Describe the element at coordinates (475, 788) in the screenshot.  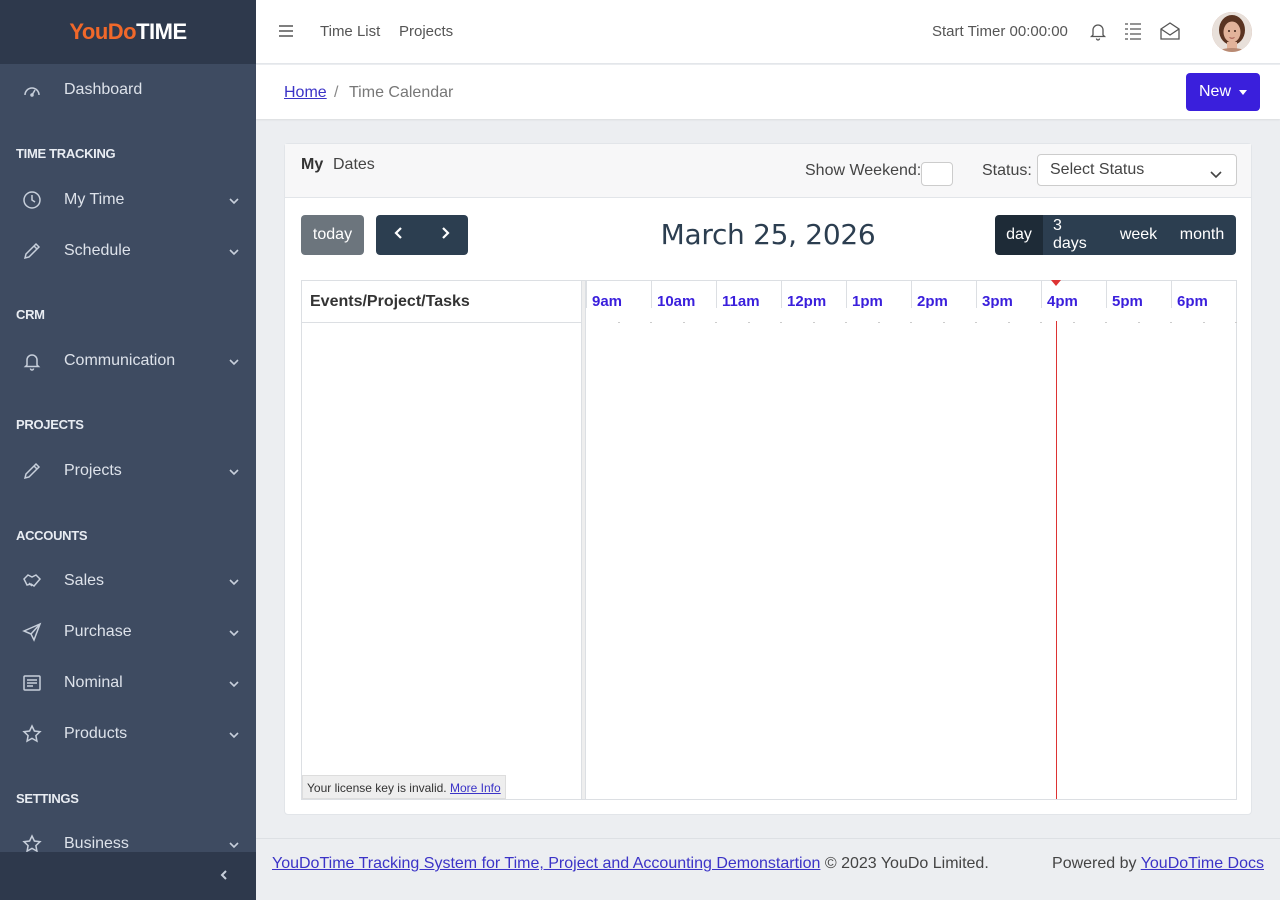
I see `license-more-info-link: More Info` at that location.